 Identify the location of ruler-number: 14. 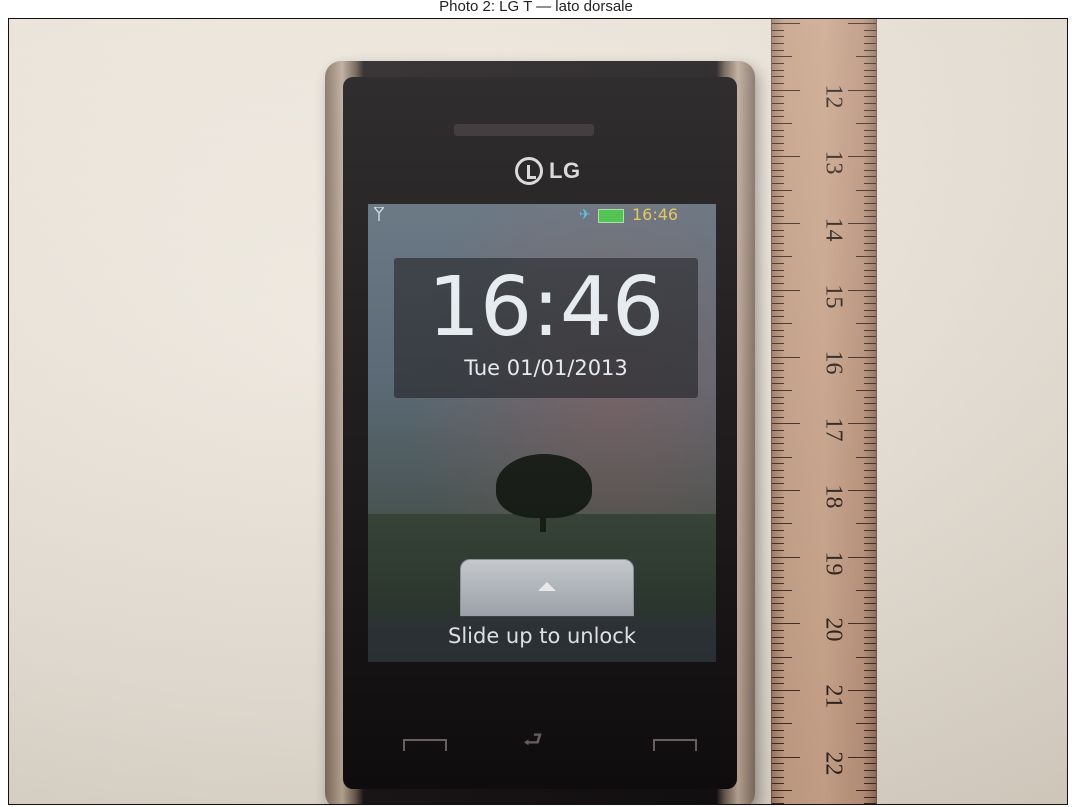
(833, 229).